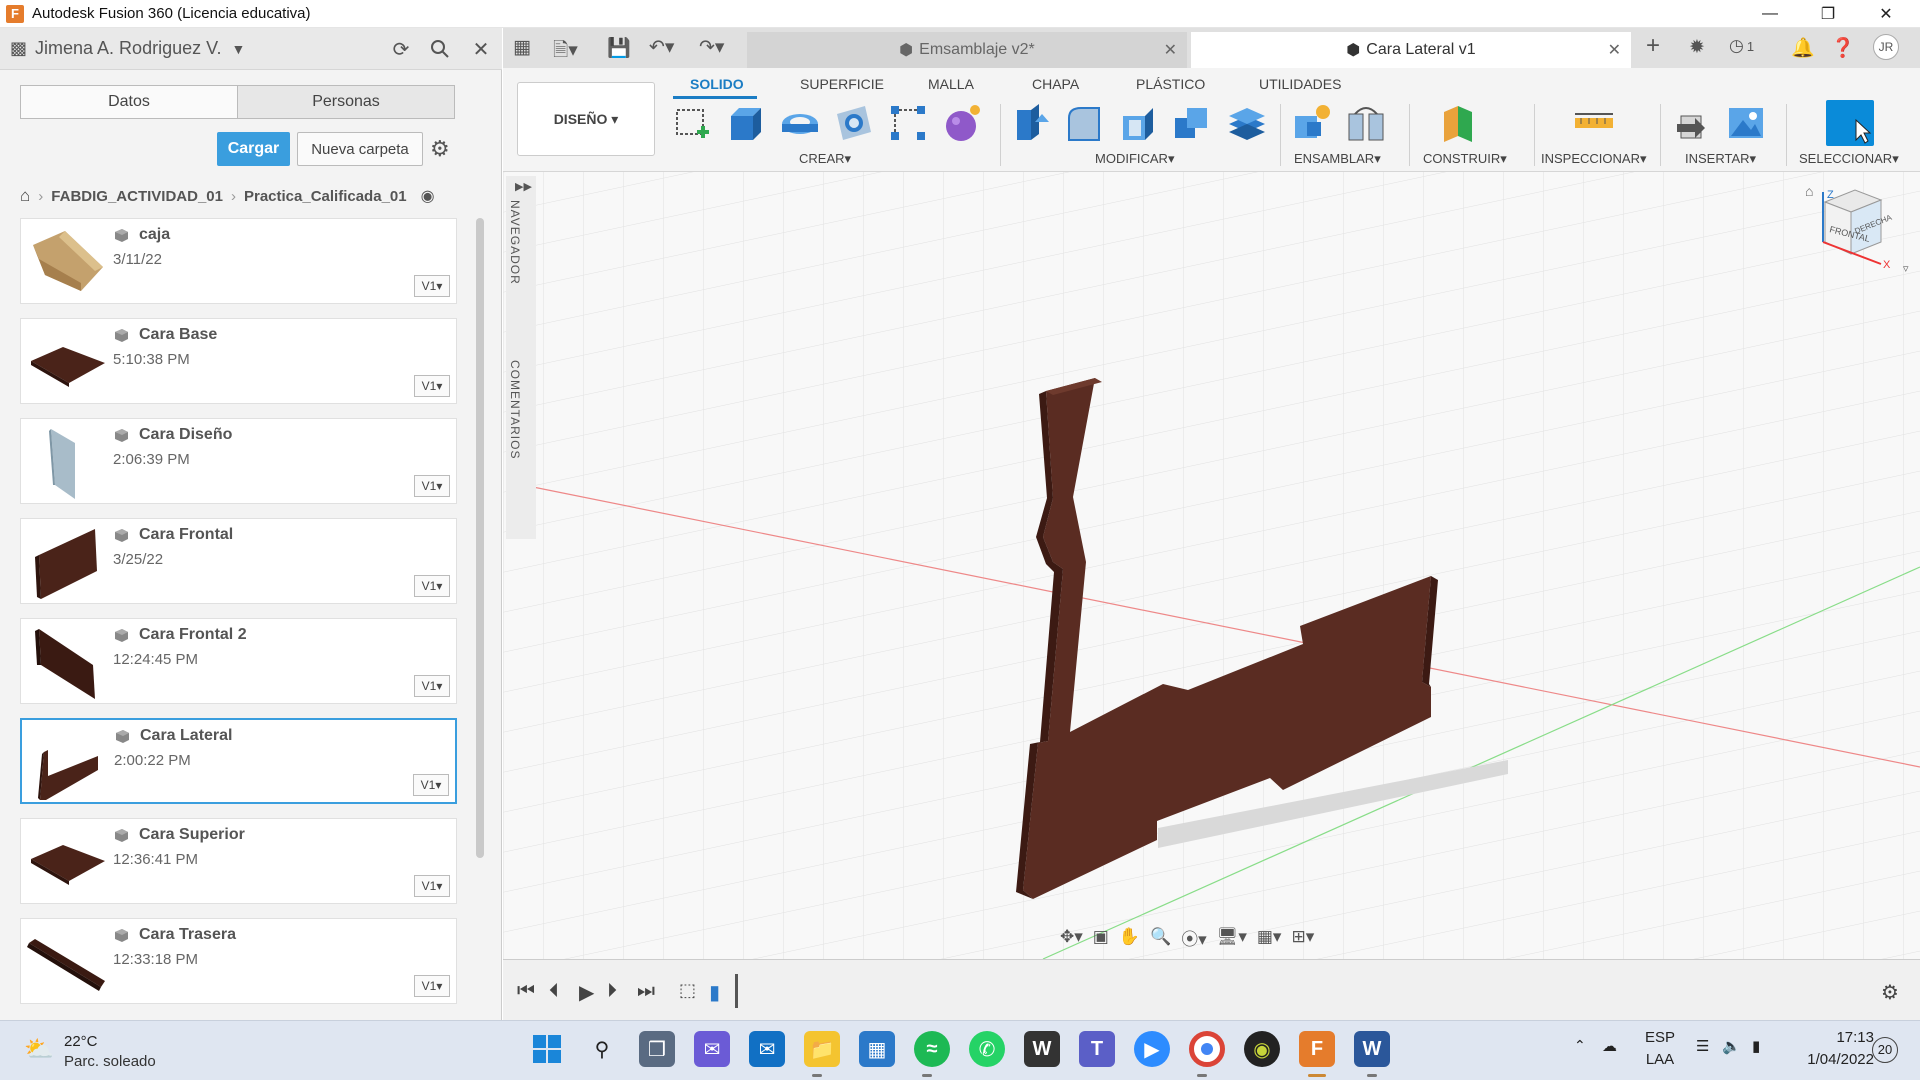  What do you see at coordinates (1465, 159) in the screenshot?
I see `group-construir: CONSTRUIR▾` at bounding box center [1465, 159].